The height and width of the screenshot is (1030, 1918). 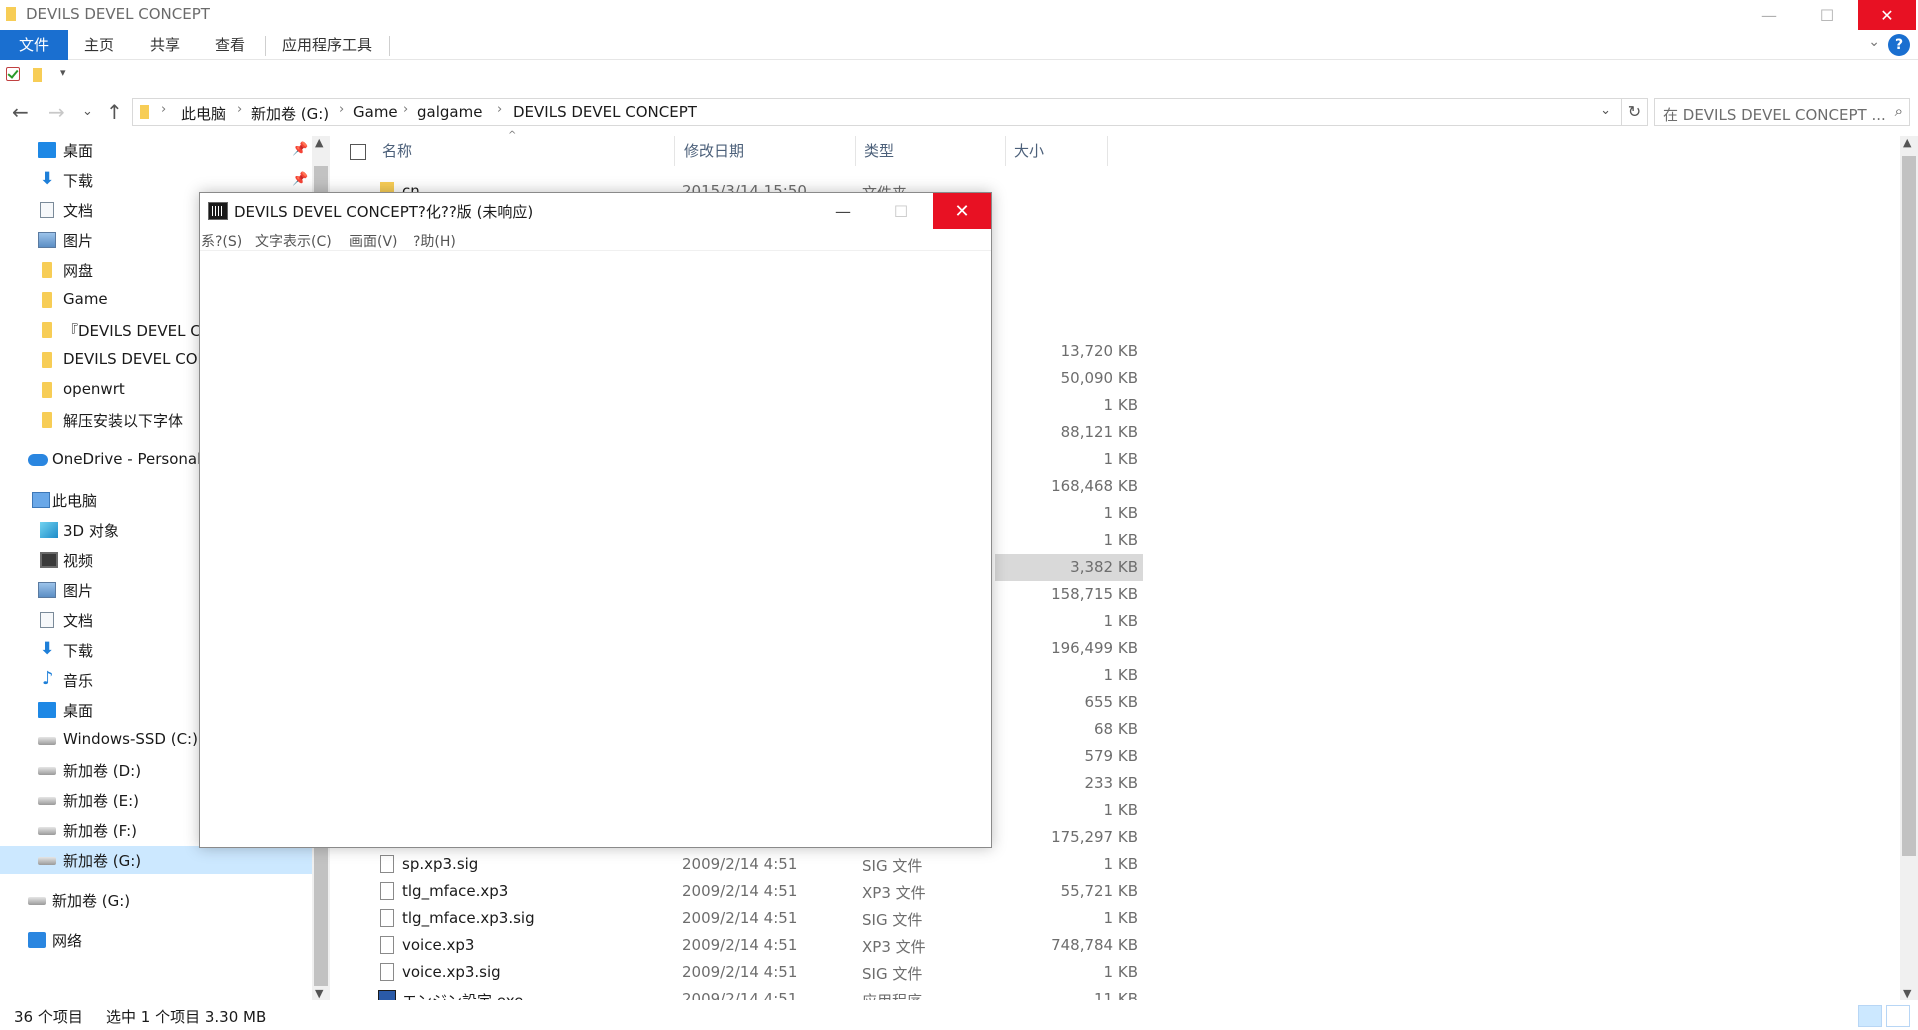 What do you see at coordinates (327, 45) in the screenshot?
I see `tab-app-tools: 应用程序工具` at bounding box center [327, 45].